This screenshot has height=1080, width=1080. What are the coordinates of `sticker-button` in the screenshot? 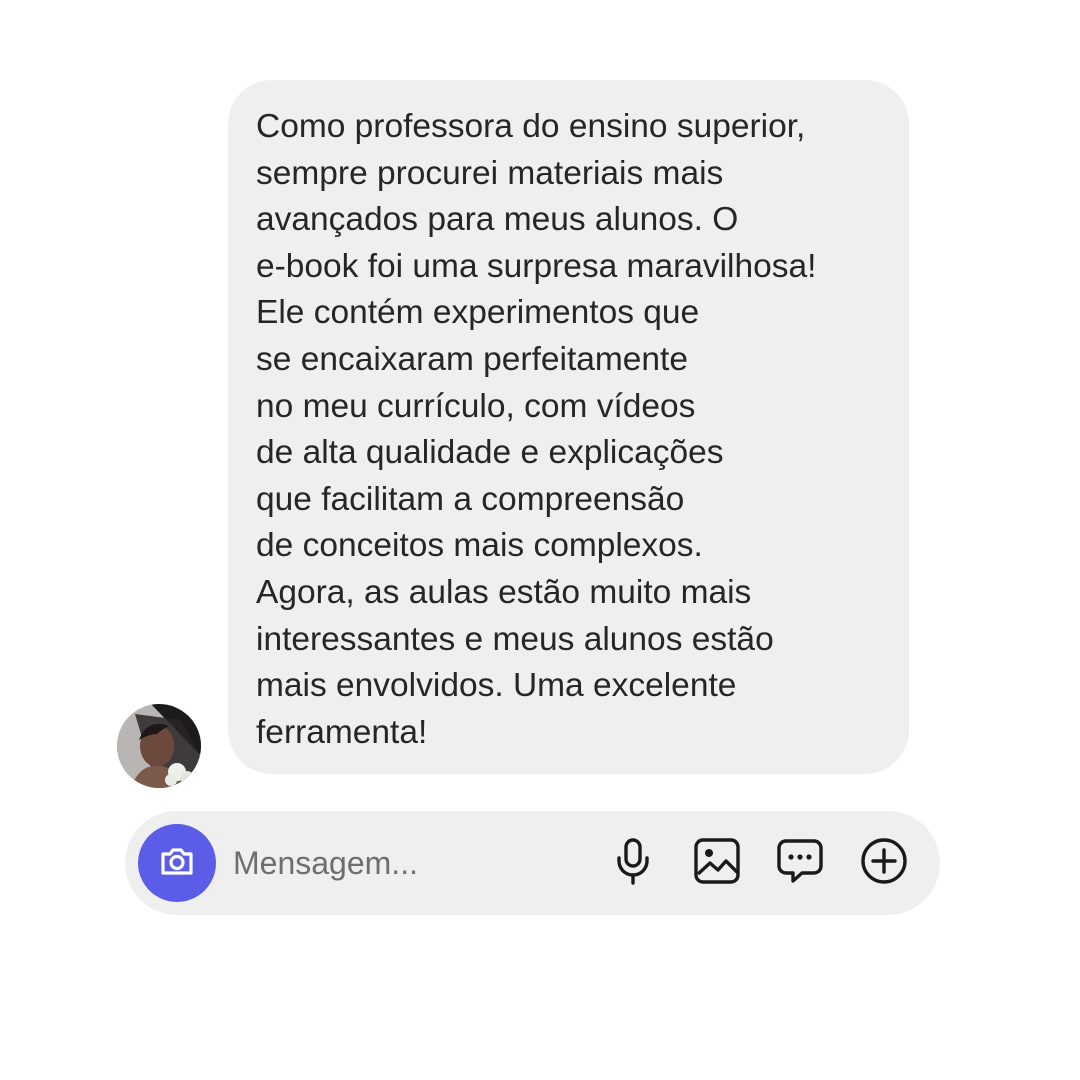 It's located at (800, 863).